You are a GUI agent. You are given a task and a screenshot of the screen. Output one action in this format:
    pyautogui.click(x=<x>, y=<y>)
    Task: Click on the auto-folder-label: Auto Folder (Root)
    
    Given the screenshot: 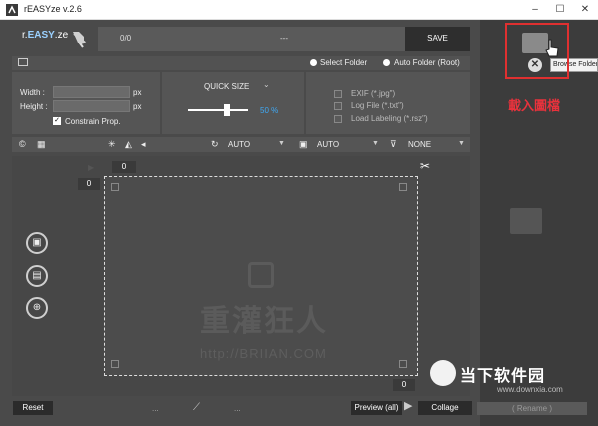 What is the action you would take?
    pyautogui.click(x=427, y=62)
    